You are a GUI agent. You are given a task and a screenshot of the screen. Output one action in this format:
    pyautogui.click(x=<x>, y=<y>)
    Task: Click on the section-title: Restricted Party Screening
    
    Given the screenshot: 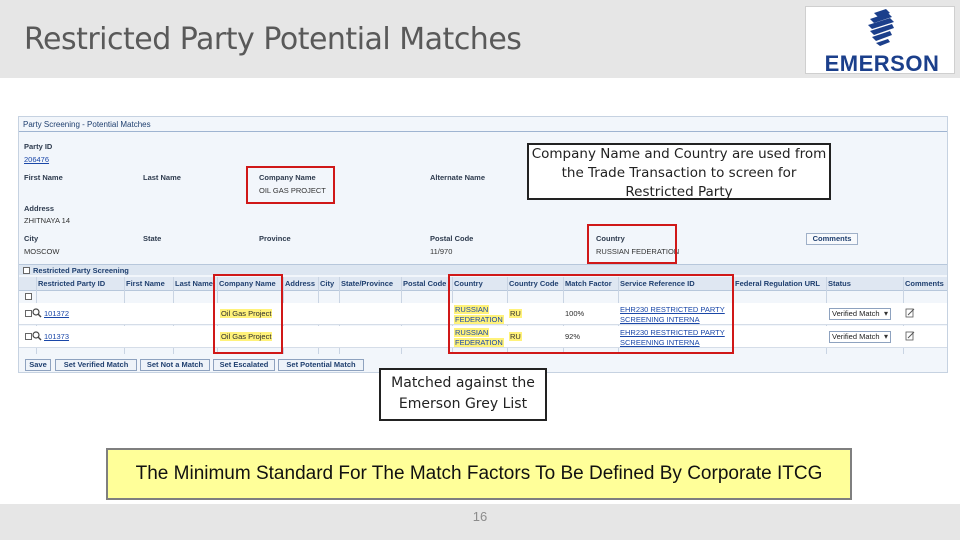 What is the action you would take?
    pyautogui.click(x=81, y=270)
    